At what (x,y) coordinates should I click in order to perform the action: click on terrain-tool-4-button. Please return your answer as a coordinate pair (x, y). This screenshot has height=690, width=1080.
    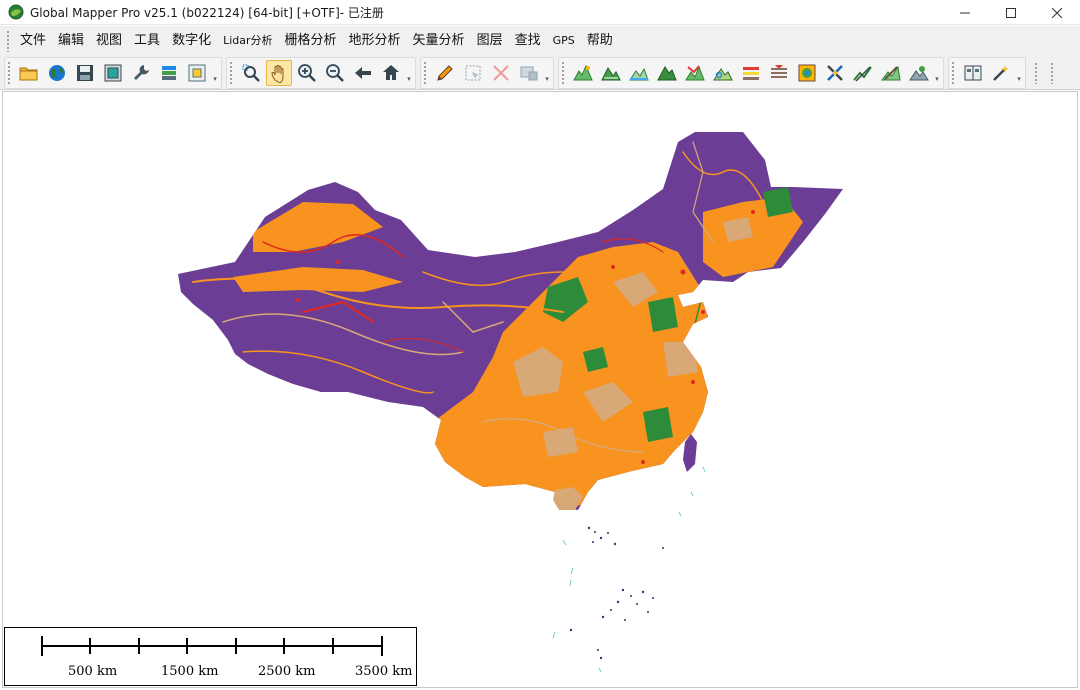
    Looking at the image, I should click on (667, 73).